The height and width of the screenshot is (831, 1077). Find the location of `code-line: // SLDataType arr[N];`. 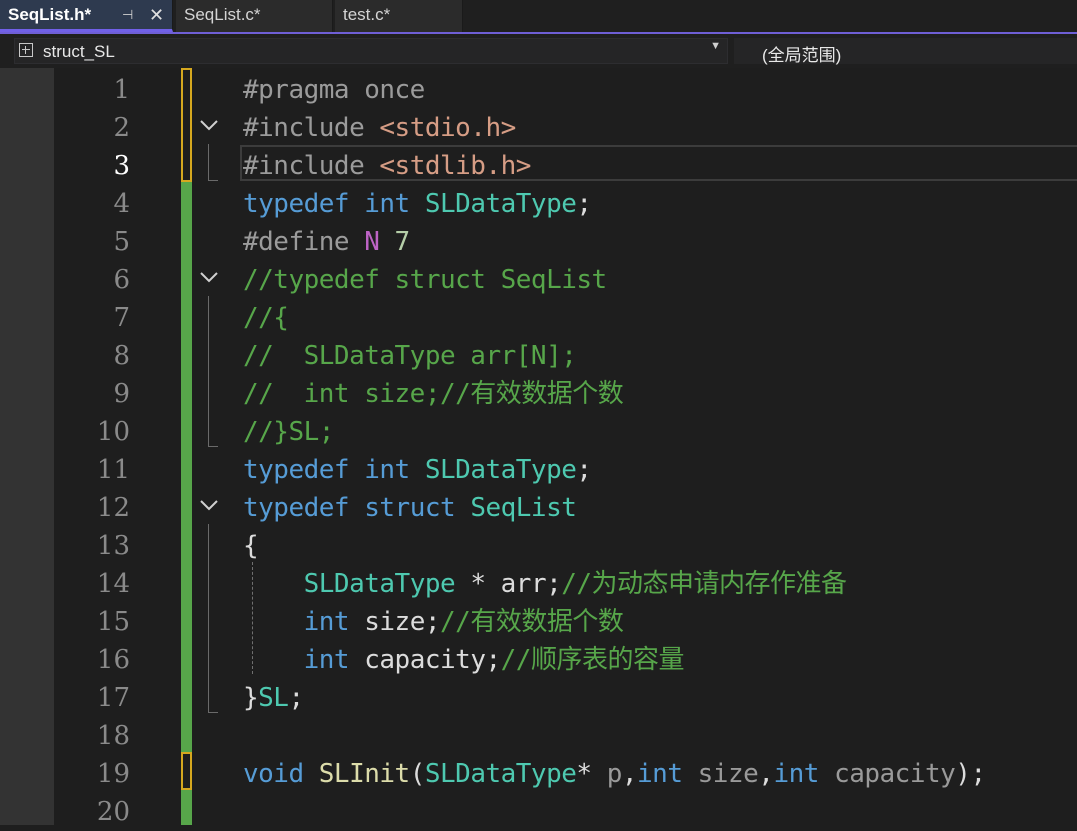

code-line: // SLDataType arr[N]; is located at coordinates (410, 356).